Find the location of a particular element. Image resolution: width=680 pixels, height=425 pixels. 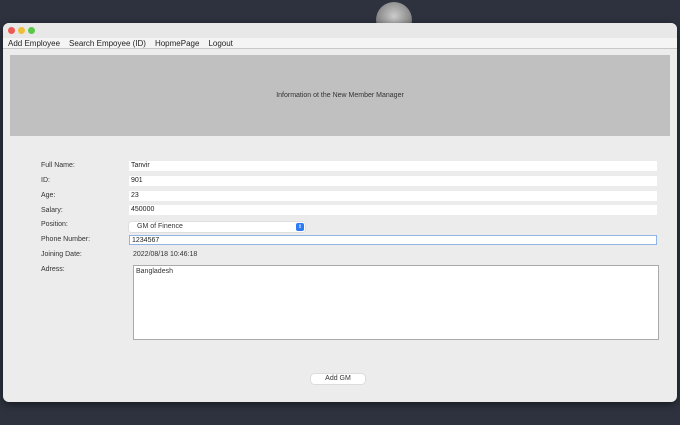

menu-search-employee: Search Empoyee (ID) is located at coordinates (107, 43).